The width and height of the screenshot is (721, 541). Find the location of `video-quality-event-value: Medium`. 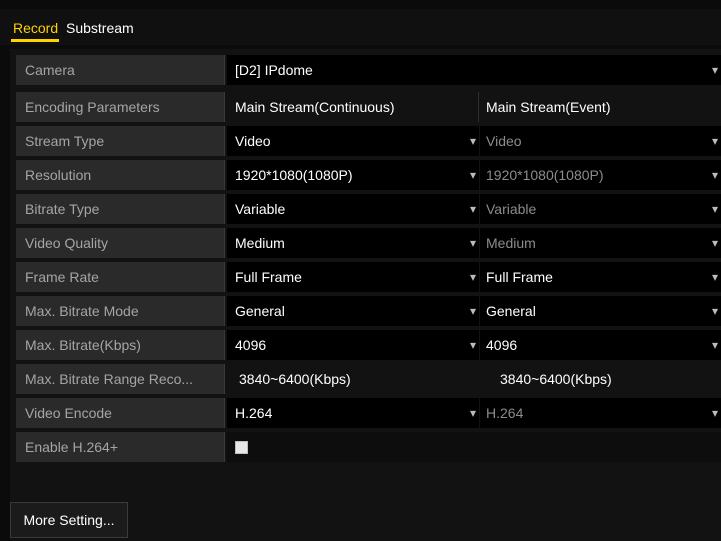

video-quality-event-value: Medium is located at coordinates (511, 243).